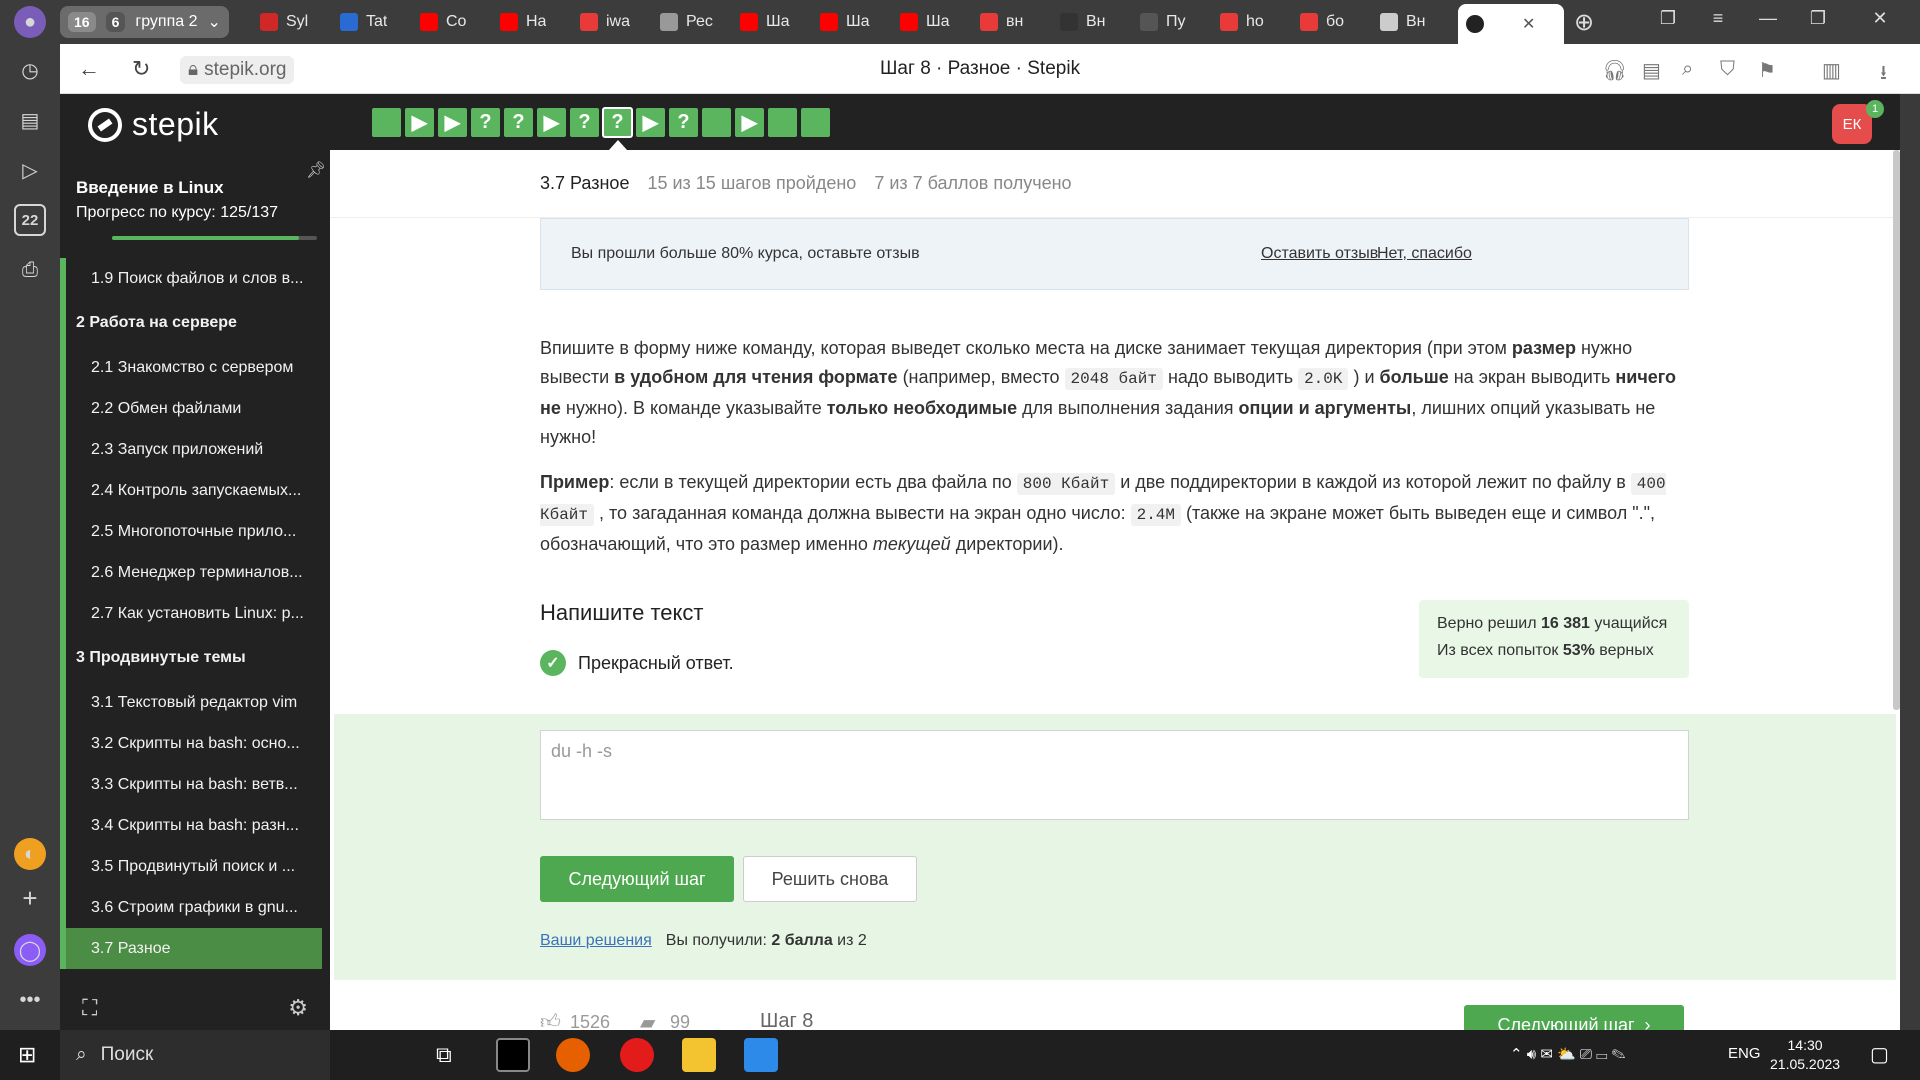  What do you see at coordinates (637, 1055) in the screenshot?
I see `yandex-browser-app-icon` at bounding box center [637, 1055].